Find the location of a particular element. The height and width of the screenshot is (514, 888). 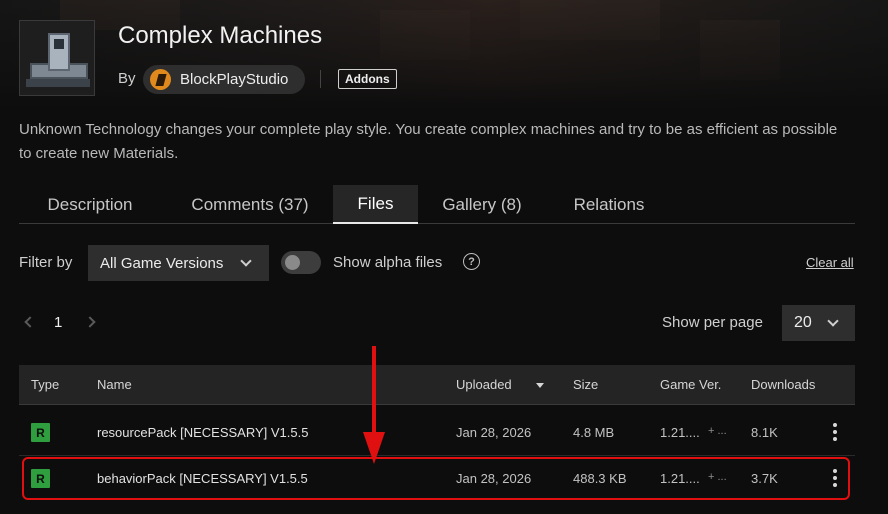

chevron-left-icon is located at coordinates (30, 322).